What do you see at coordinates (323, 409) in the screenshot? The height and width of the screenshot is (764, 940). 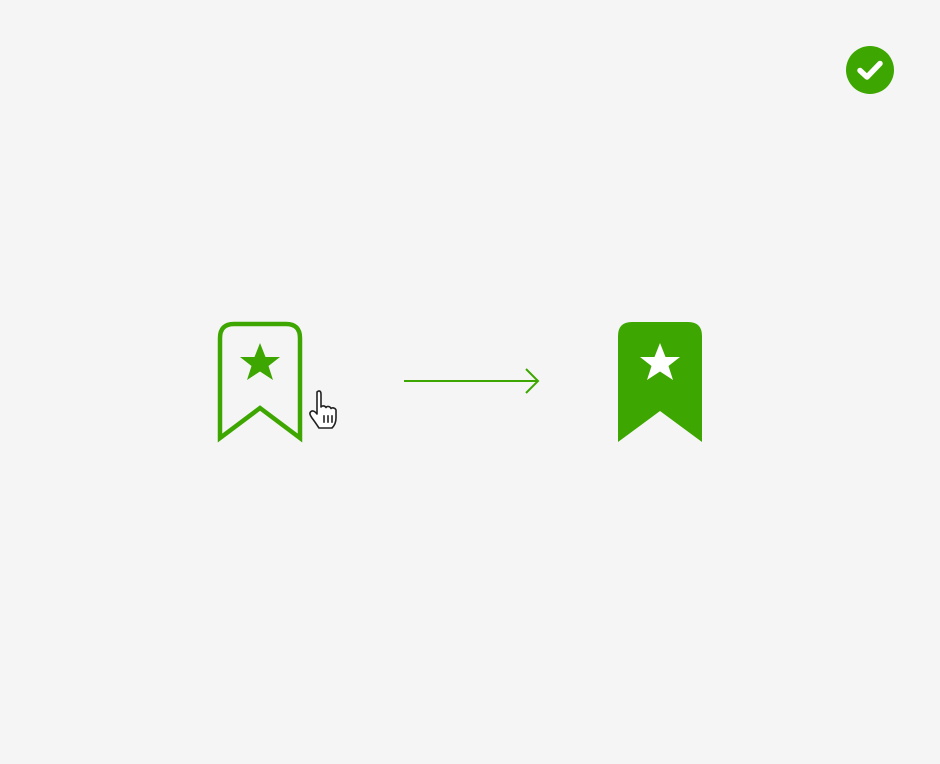 I see `hand-pointer-icon` at bounding box center [323, 409].